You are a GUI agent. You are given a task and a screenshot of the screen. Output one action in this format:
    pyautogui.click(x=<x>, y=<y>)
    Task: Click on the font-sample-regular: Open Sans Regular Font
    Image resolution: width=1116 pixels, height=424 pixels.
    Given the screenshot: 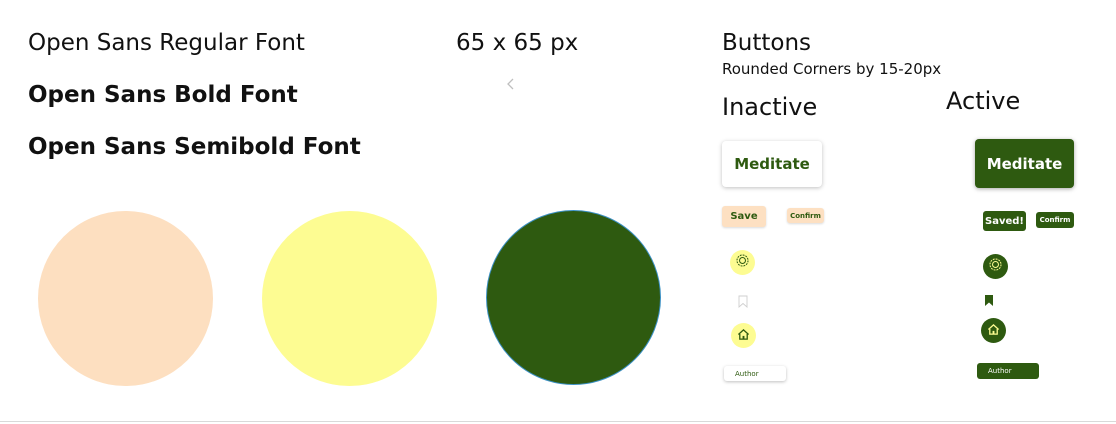 What is the action you would take?
    pyautogui.click(x=166, y=43)
    